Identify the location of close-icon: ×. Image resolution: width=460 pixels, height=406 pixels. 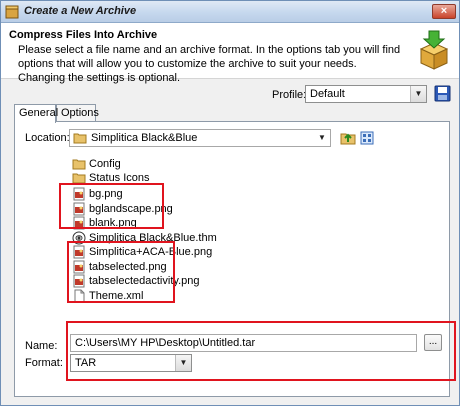
(444, 11).